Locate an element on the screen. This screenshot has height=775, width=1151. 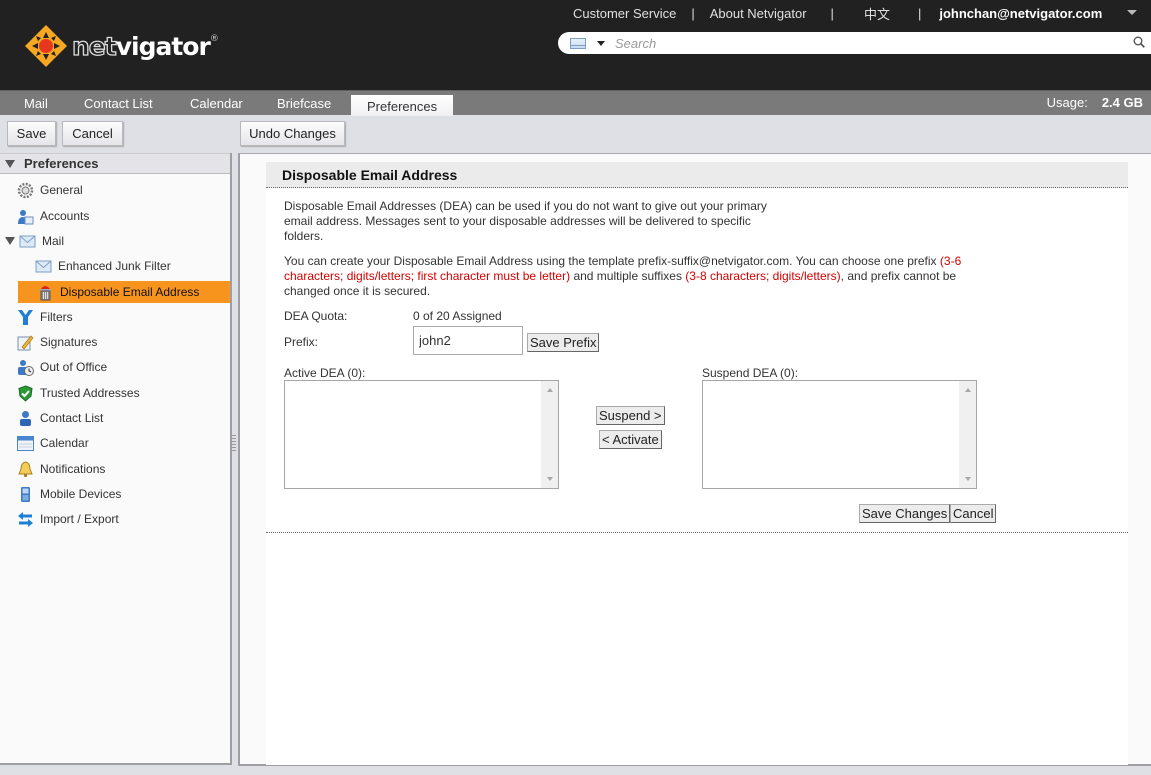
sidebar-item-label: Contact List is located at coordinates (72, 418).